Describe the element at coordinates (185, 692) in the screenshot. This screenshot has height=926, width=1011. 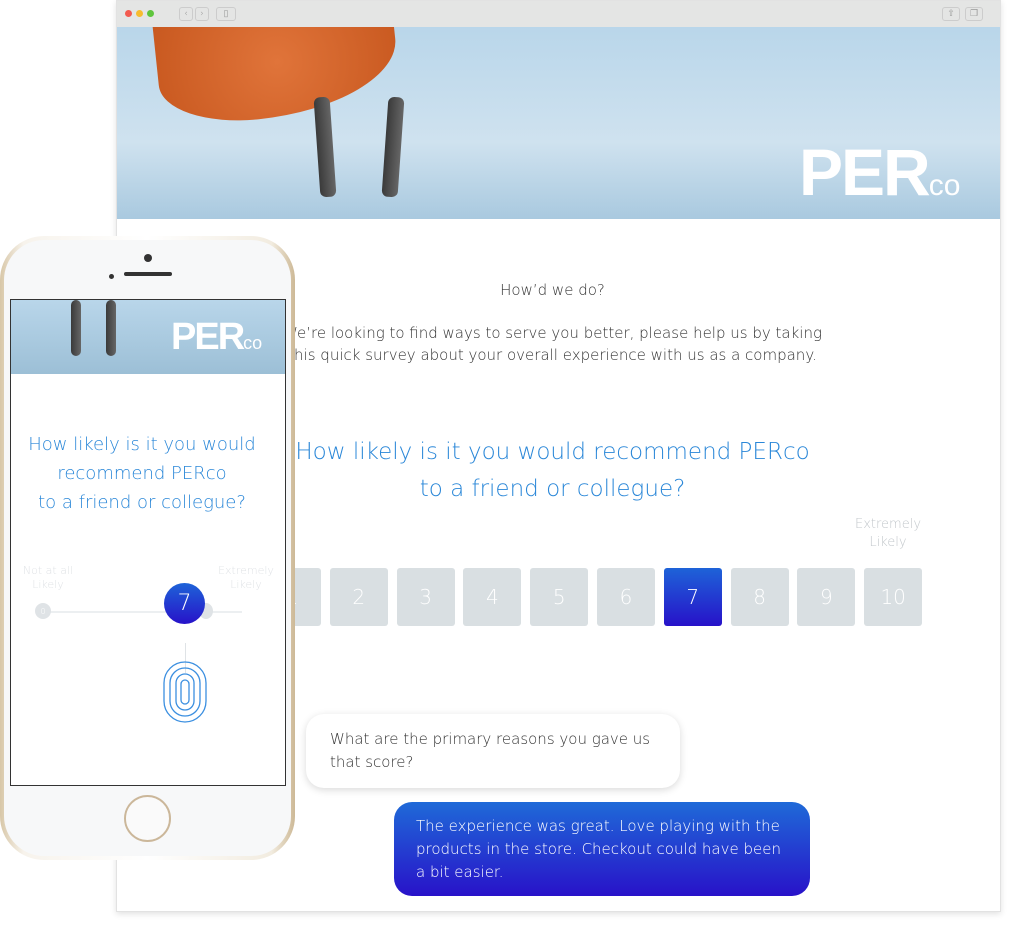
I see `fingerprint-icon` at that location.